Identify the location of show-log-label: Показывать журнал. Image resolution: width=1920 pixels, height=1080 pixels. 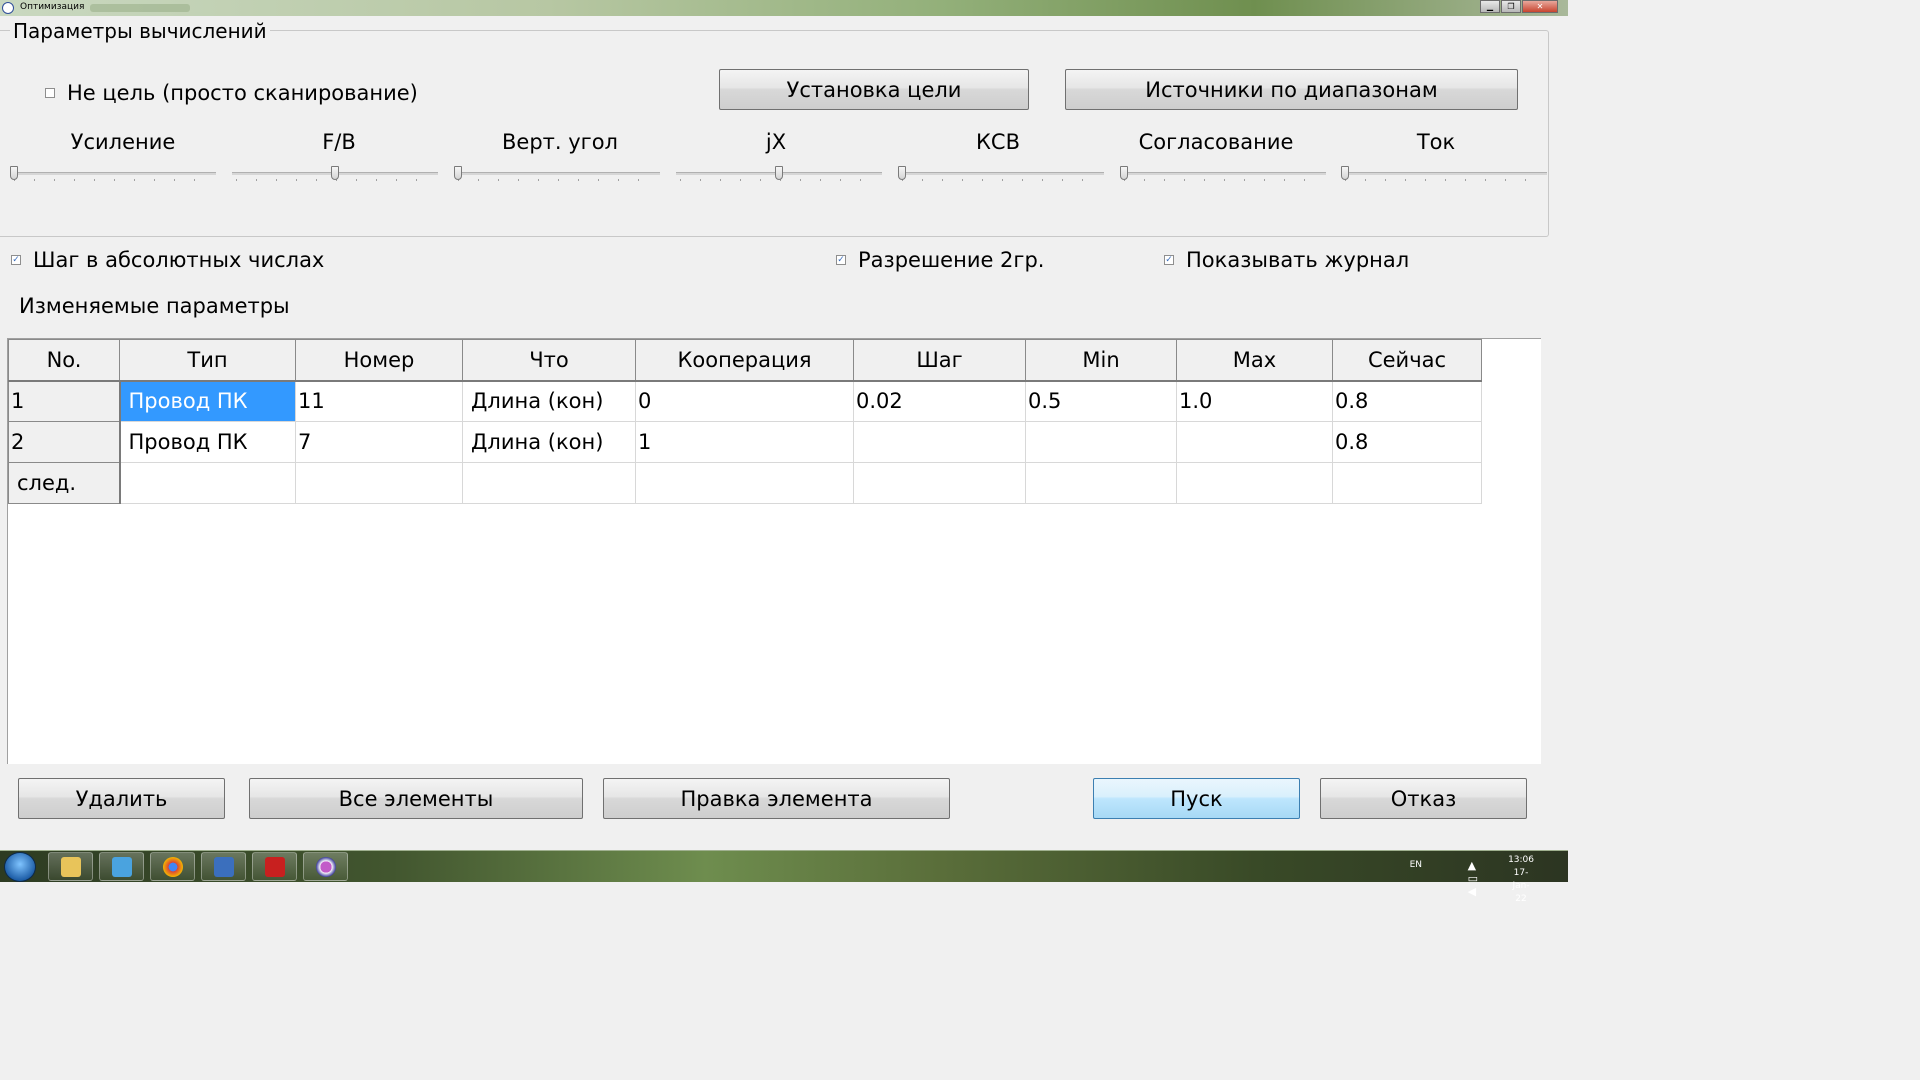
(1298, 260).